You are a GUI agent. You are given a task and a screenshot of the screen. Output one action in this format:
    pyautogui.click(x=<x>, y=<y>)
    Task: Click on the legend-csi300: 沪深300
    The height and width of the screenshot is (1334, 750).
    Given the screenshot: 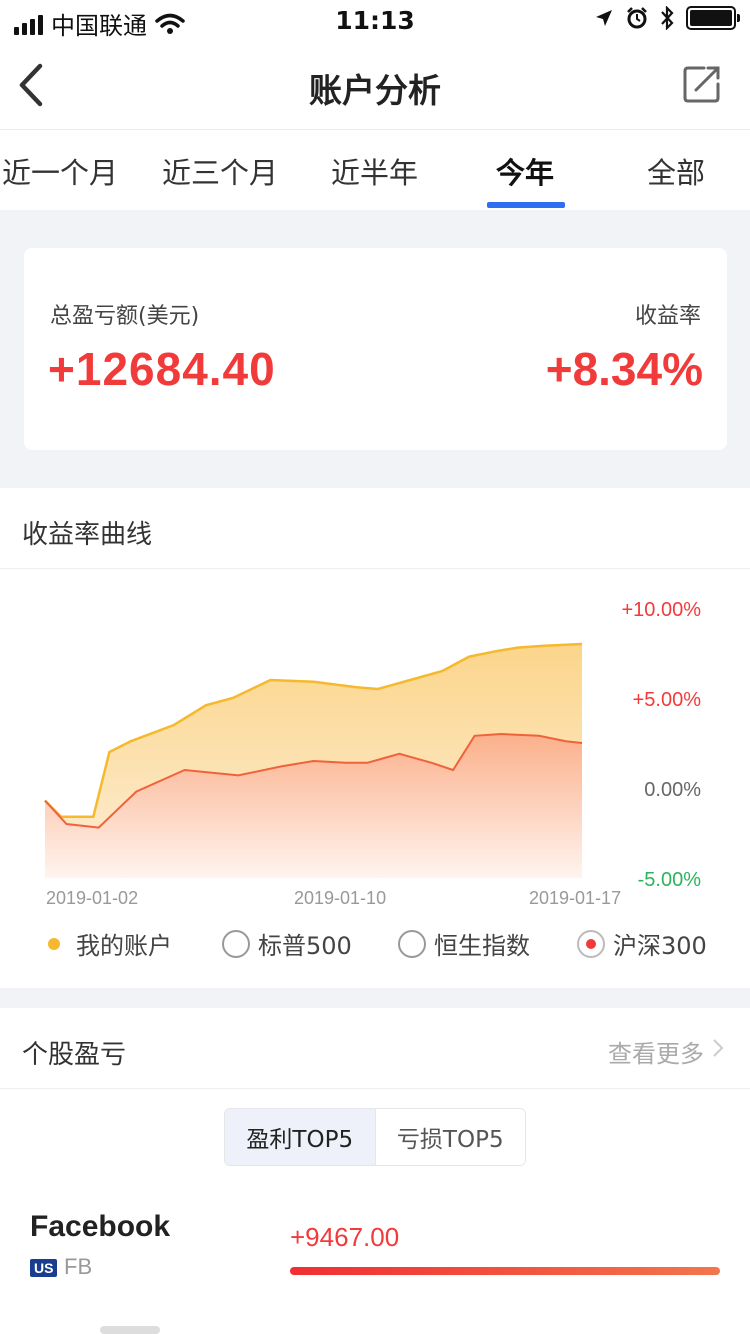 What is the action you would take?
    pyautogui.click(x=642, y=943)
    